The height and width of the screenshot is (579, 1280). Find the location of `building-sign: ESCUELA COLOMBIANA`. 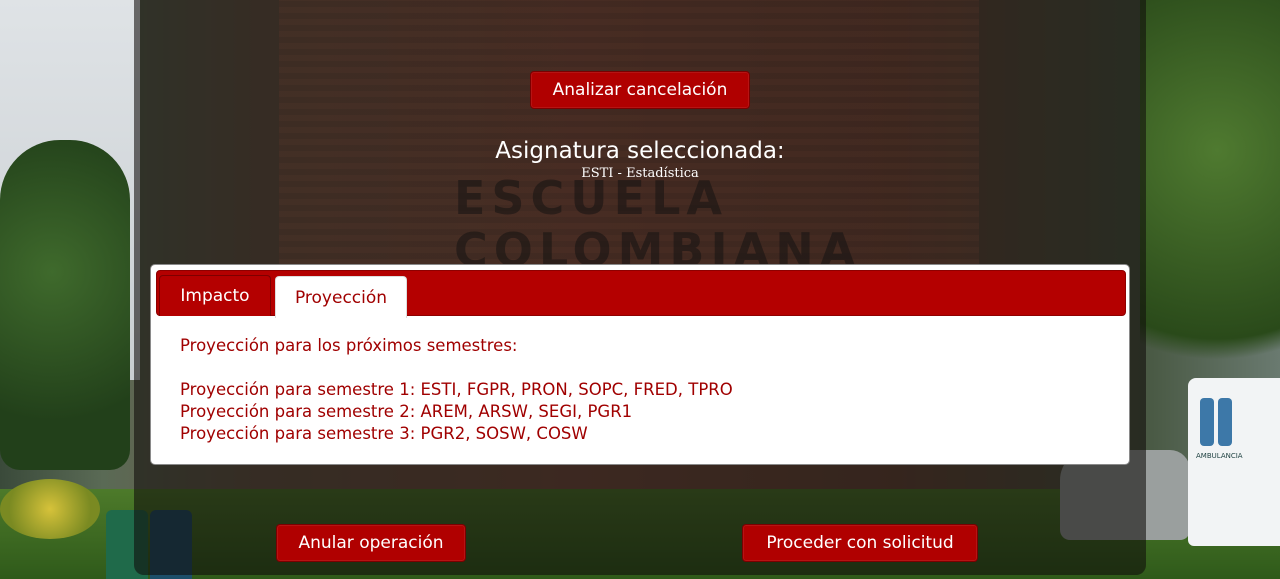

building-sign: ESCUELA COLOMBIANA is located at coordinates (657, 224).